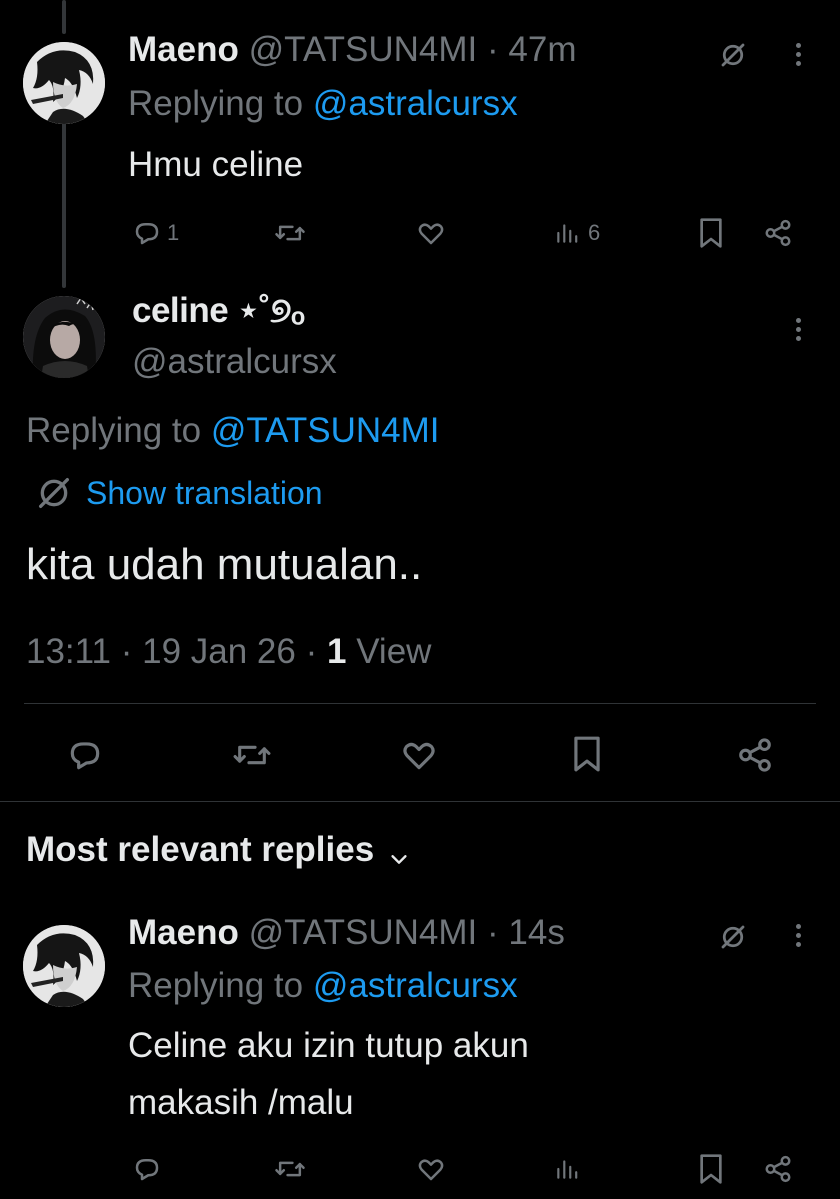 This screenshot has width=840, height=1199. Describe the element at coordinates (173, 232) in the screenshot. I see `reply-count: 1` at that location.